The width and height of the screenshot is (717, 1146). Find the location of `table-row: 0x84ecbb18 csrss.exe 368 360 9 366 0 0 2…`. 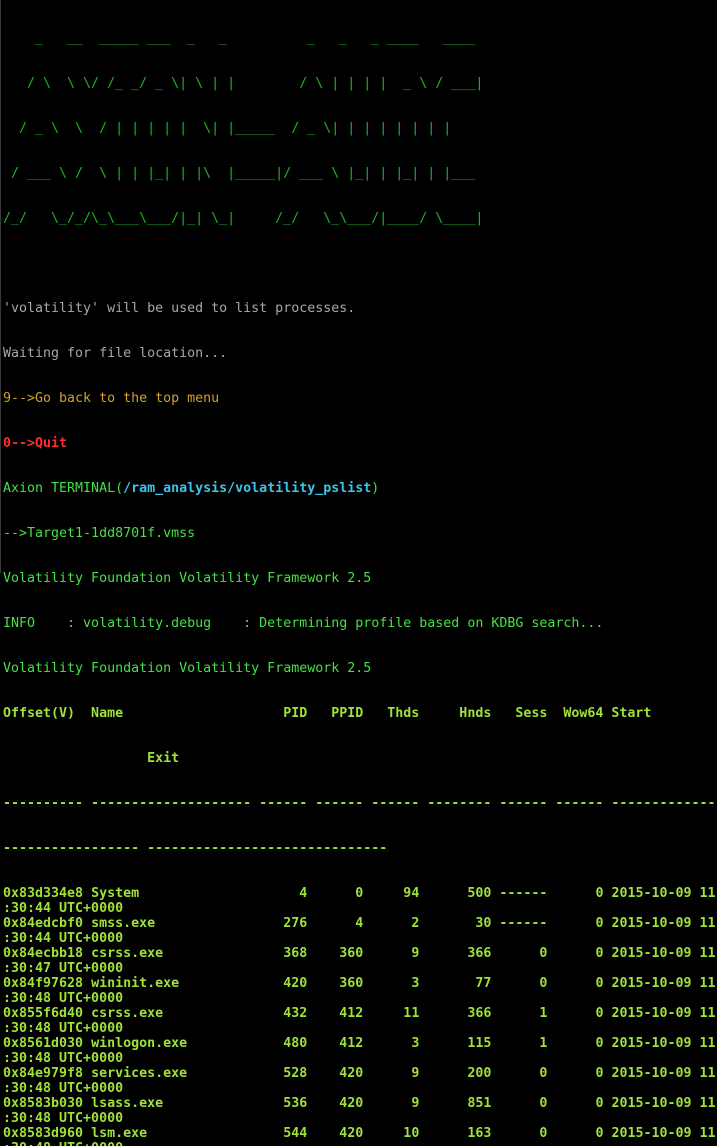

table-row: 0x84ecbb18 csrss.exe 368 360 9 366 0 0 2… is located at coordinates (359, 953).